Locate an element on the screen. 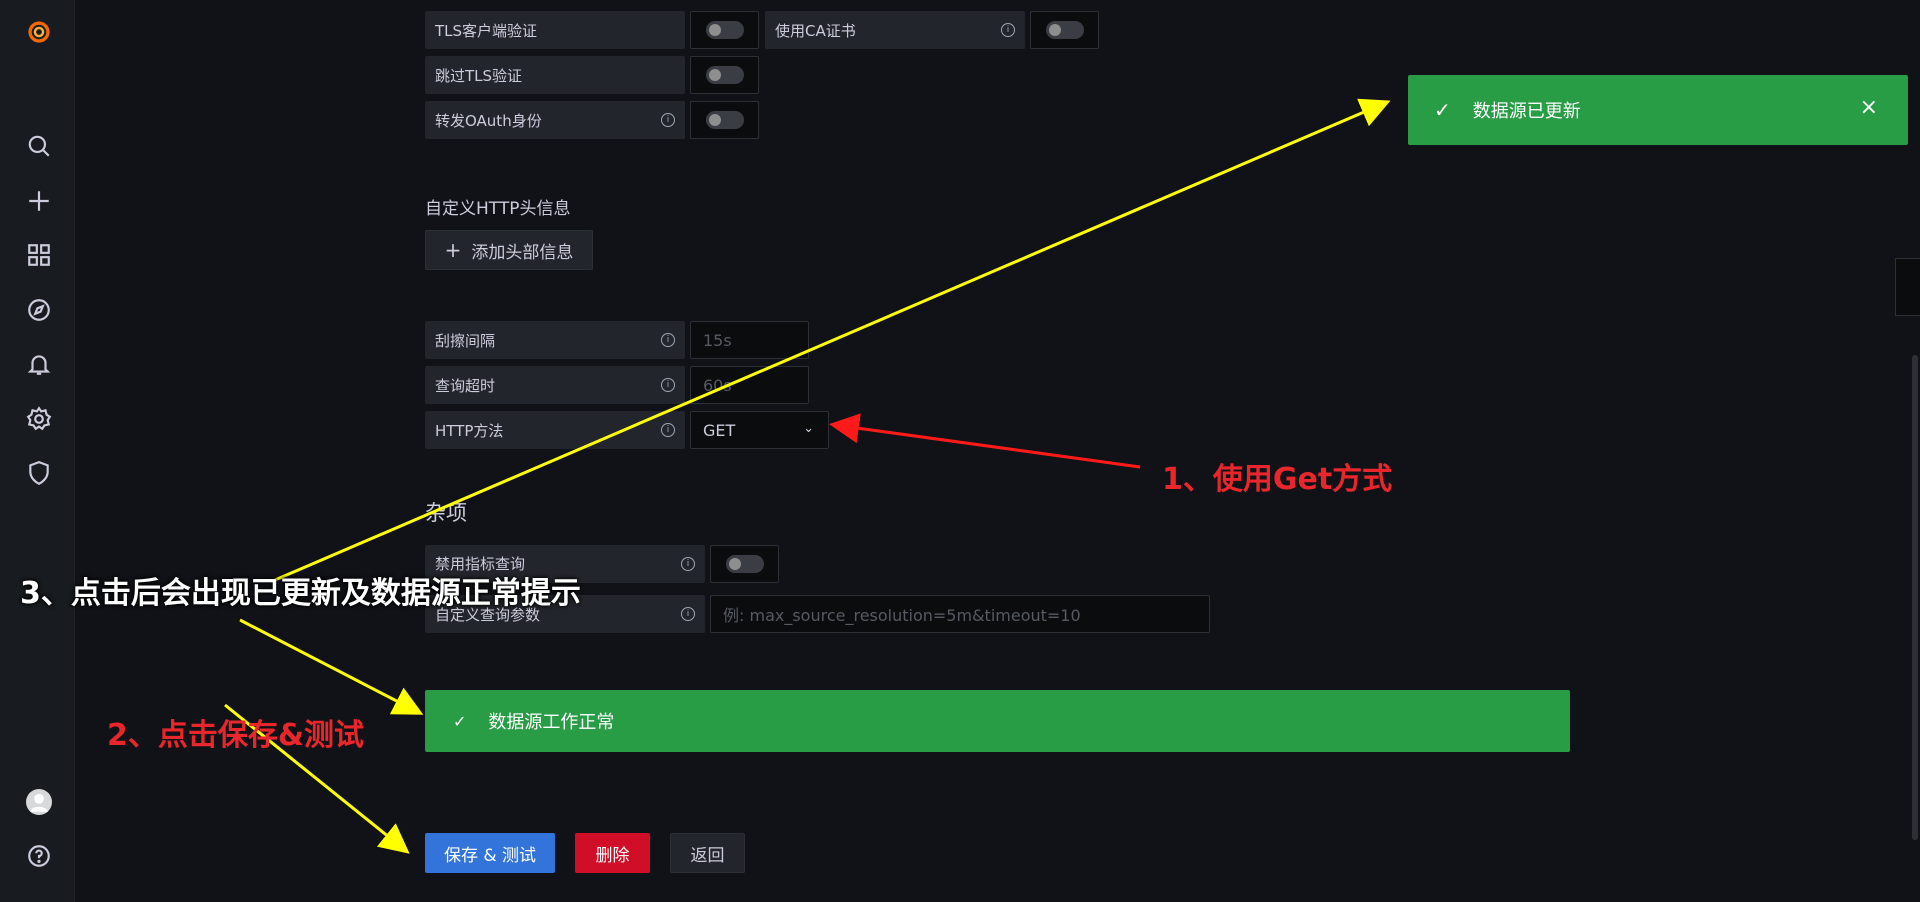 The image size is (1920, 902). forward-oauth-switch is located at coordinates (724, 120).